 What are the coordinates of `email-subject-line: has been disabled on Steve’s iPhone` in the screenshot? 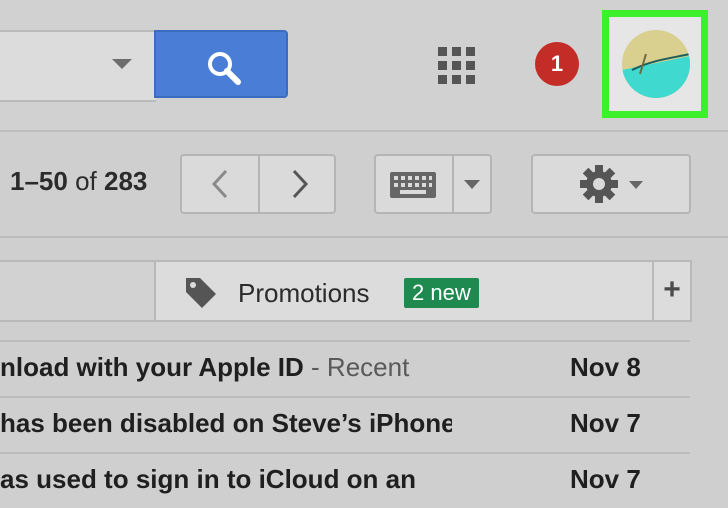 It's located at (226, 423).